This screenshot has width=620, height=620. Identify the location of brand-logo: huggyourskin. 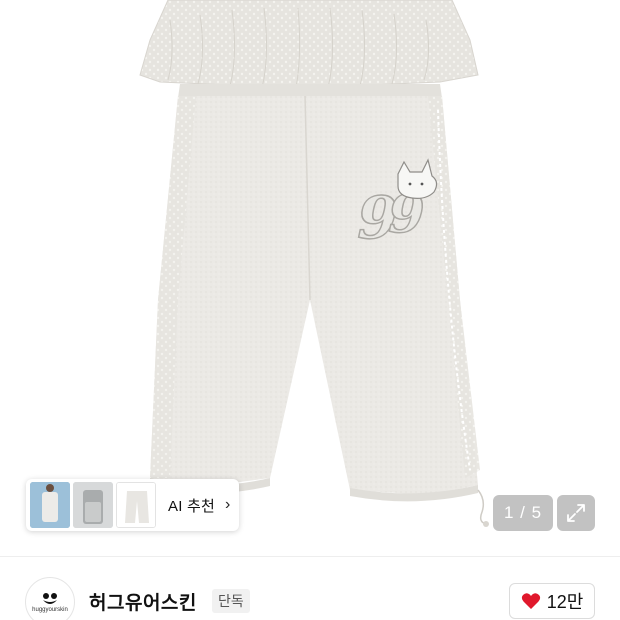
(50, 598).